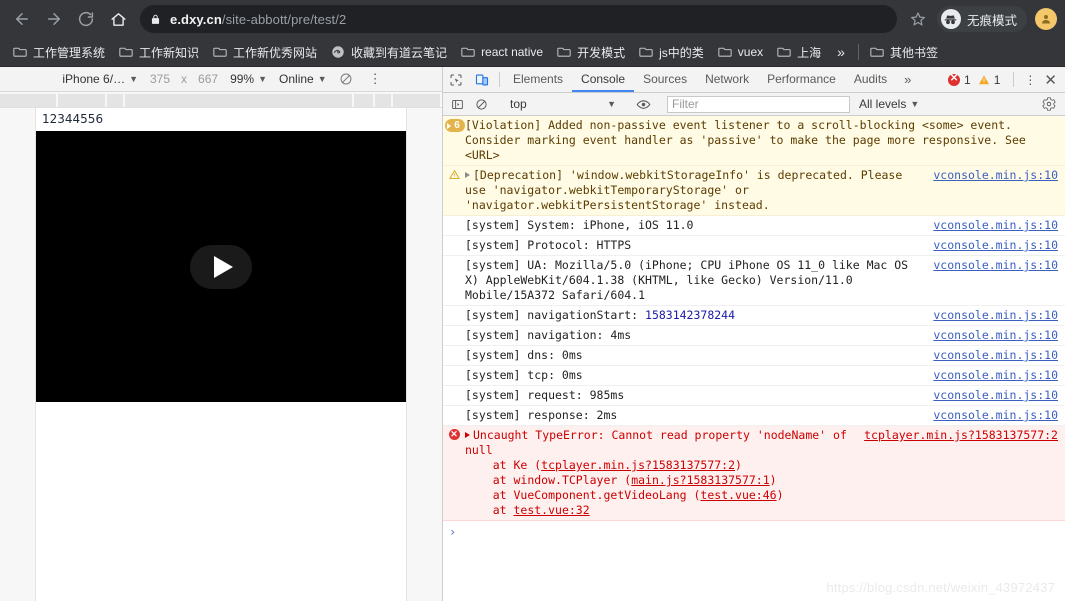 The height and width of the screenshot is (601, 1065). I want to click on group-badge: 6, so click(455, 125).